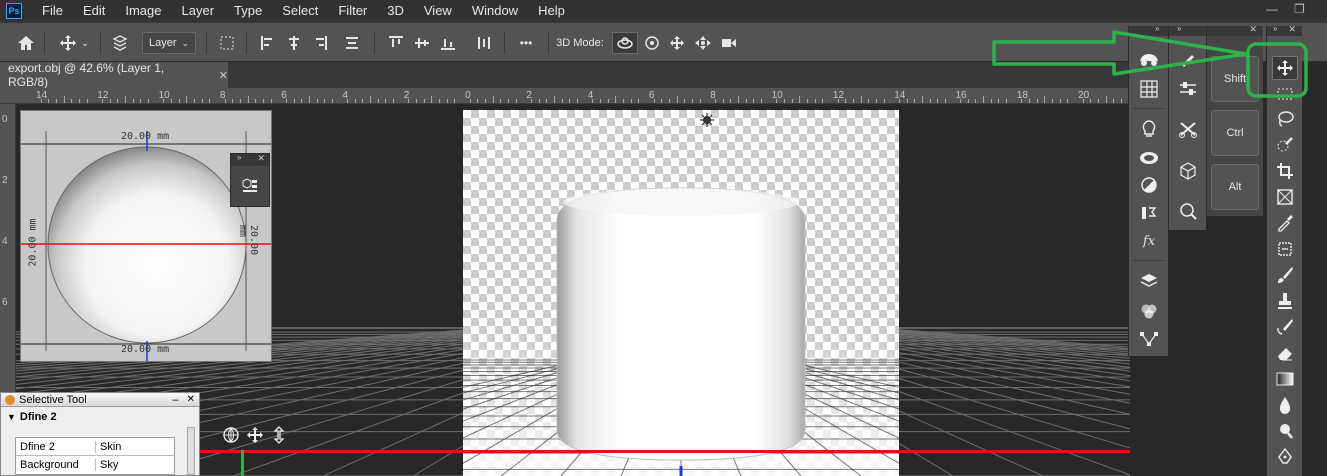 The image size is (1327, 476). Describe the element at coordinates (1272, 9) in the screenshot. I see `minimize-icon: —` at that location.